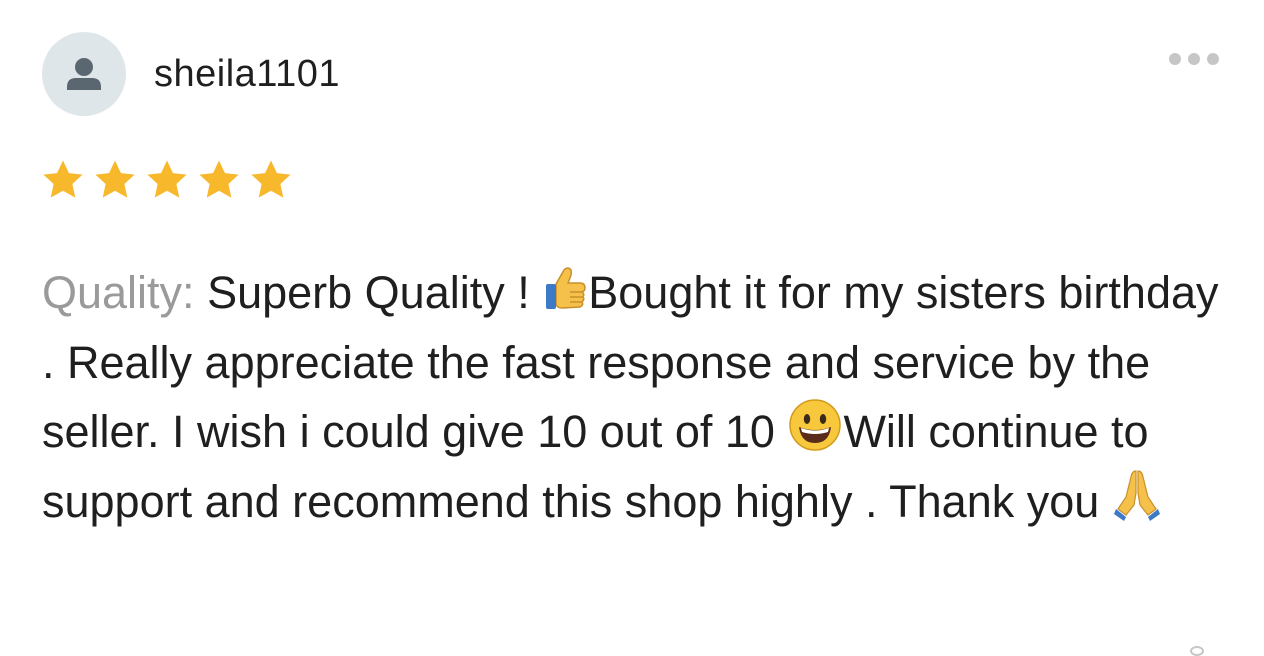 This screenshot has width=1264, height=656. I want to click on user-avatar, so click(84, 74).